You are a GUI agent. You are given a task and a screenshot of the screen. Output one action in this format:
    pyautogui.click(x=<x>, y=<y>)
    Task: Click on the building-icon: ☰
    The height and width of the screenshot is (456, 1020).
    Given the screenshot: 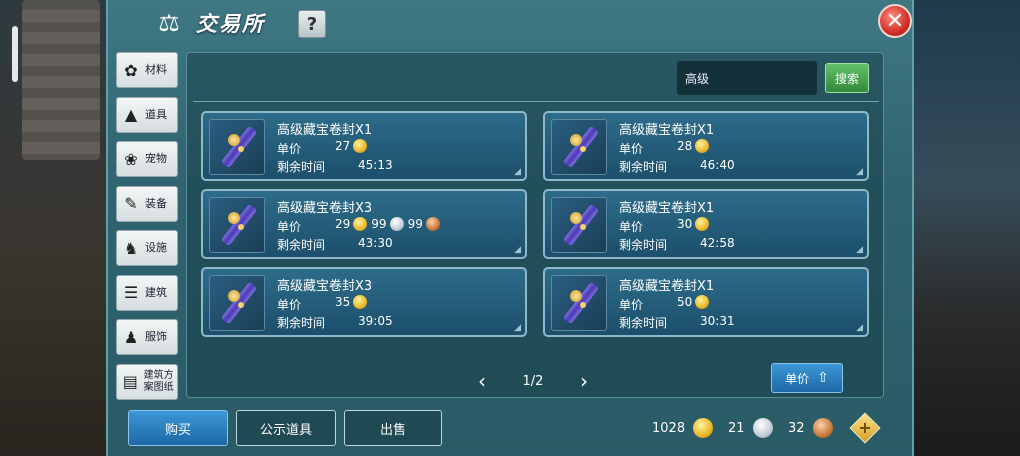 What is the action you would take?
    pyautogui.click(x=131, y=292)
    